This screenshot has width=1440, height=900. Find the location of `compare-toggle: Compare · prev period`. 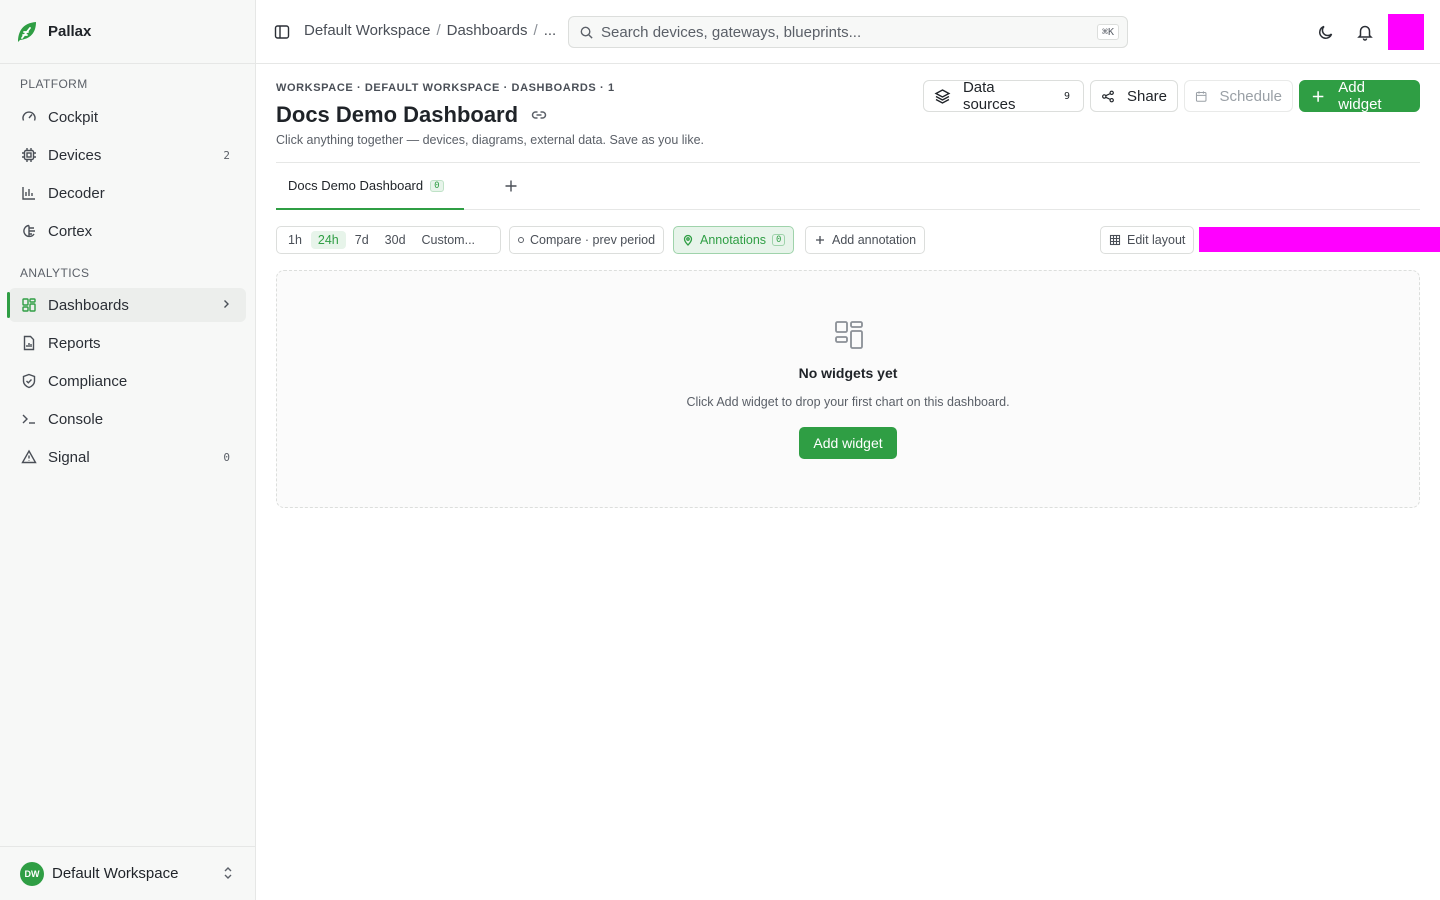

compare-toggle: Compare · prev period is located at coordinates (587, 240).